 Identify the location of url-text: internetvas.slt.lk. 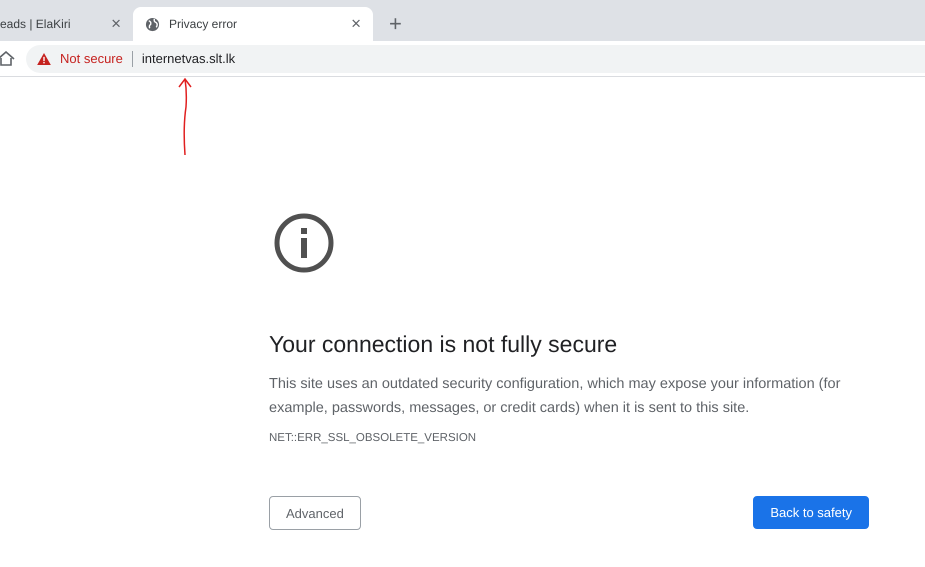
(189, 58).